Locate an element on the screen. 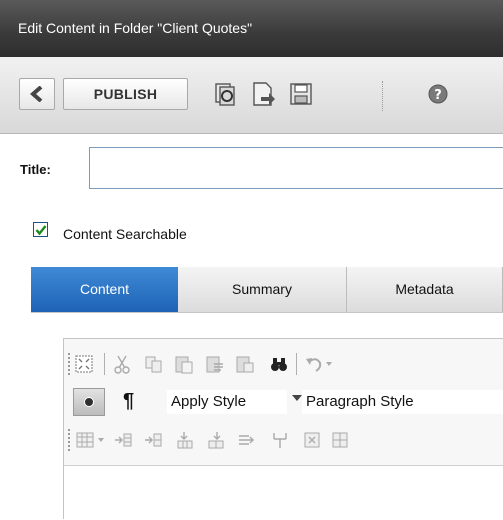  design-mode-toggle is located at coordinates (89, 402).